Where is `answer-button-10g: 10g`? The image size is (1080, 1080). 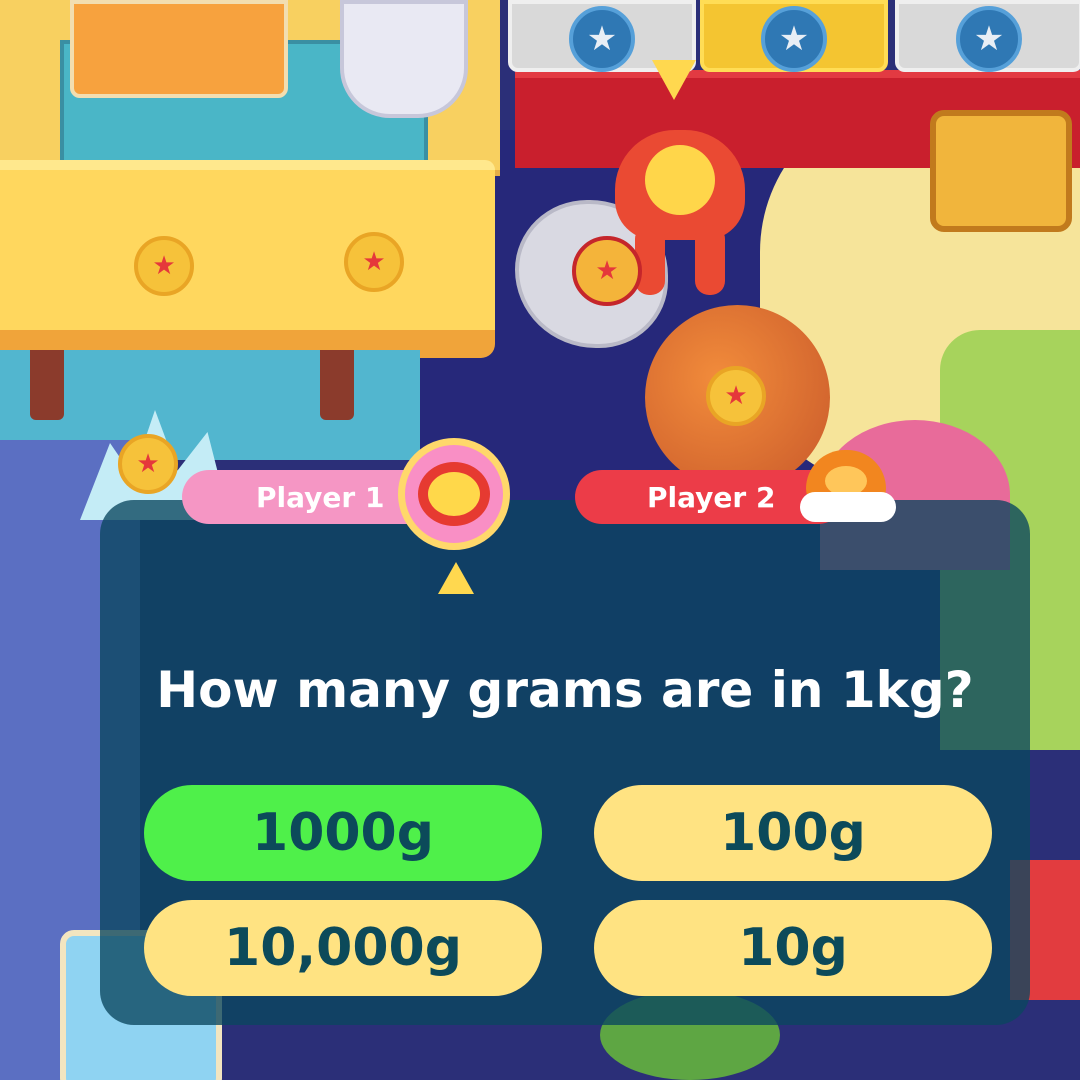
answer-button-10g: 10g is located at coordinates (793, 948).